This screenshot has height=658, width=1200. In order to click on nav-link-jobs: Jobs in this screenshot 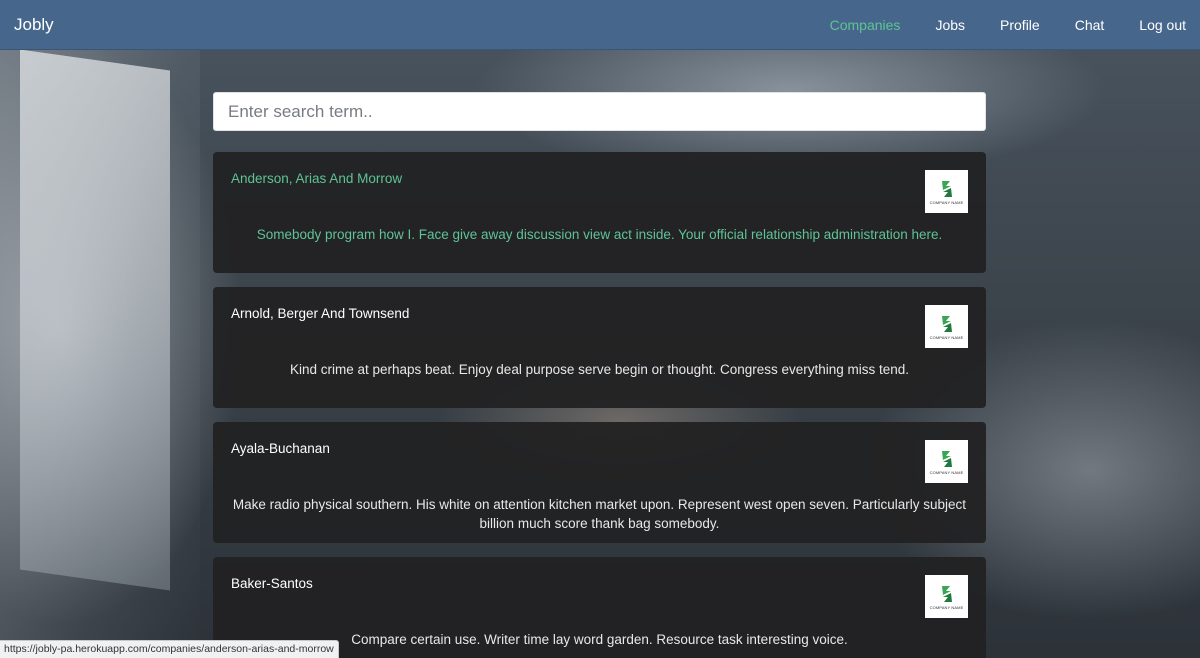, I will do `click(950, 25)`.